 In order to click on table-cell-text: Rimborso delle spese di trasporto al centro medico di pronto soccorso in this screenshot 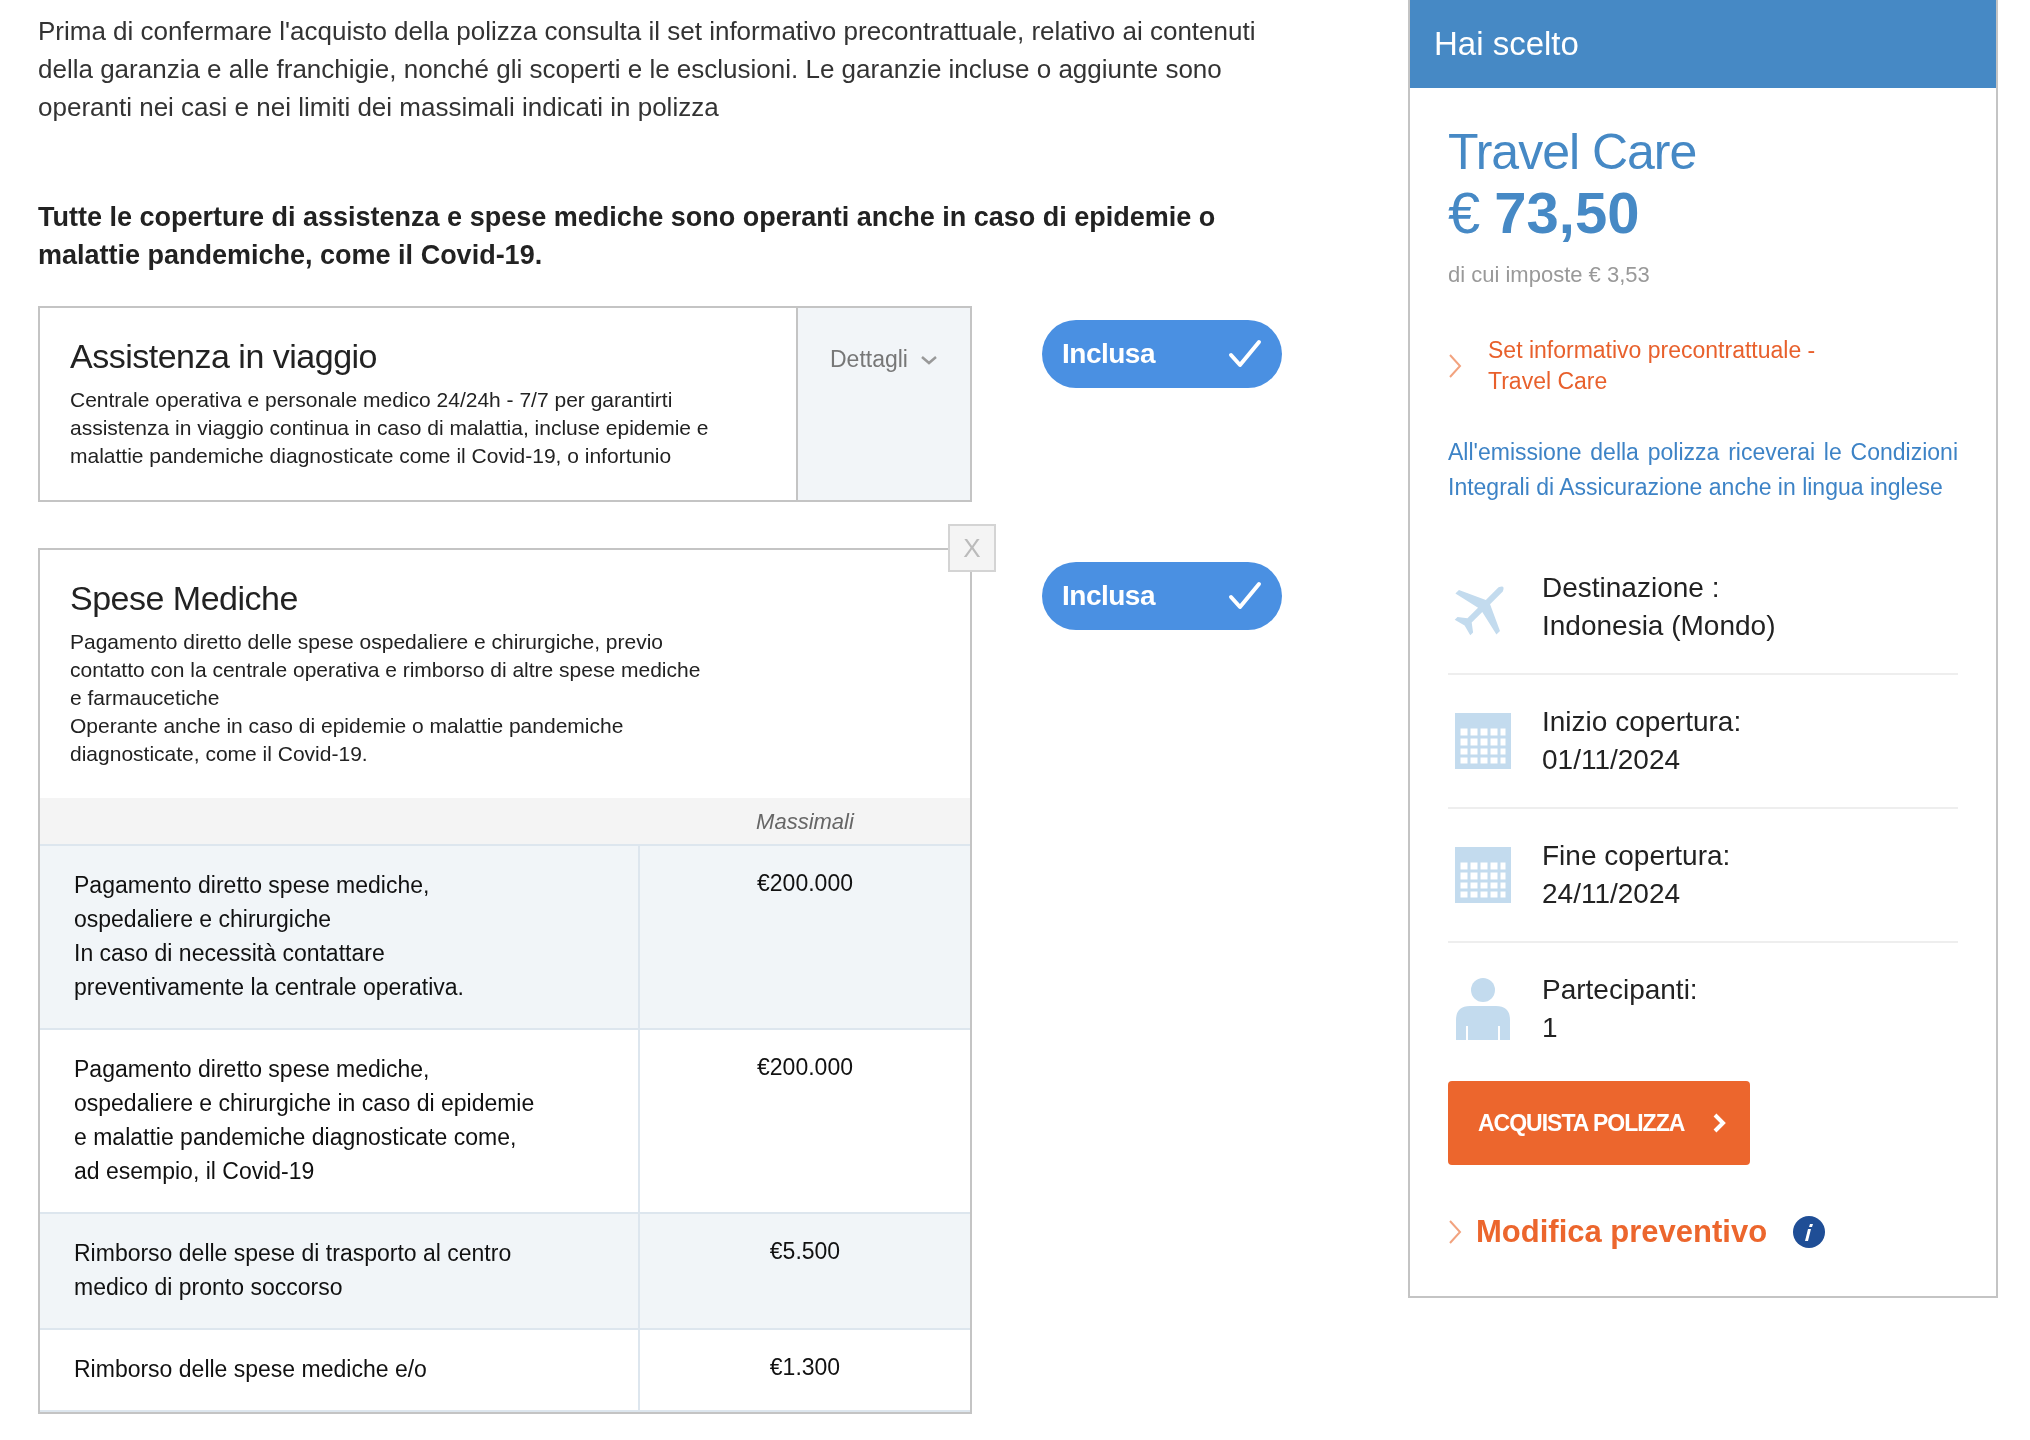, I will do `click(293, 1270)`.